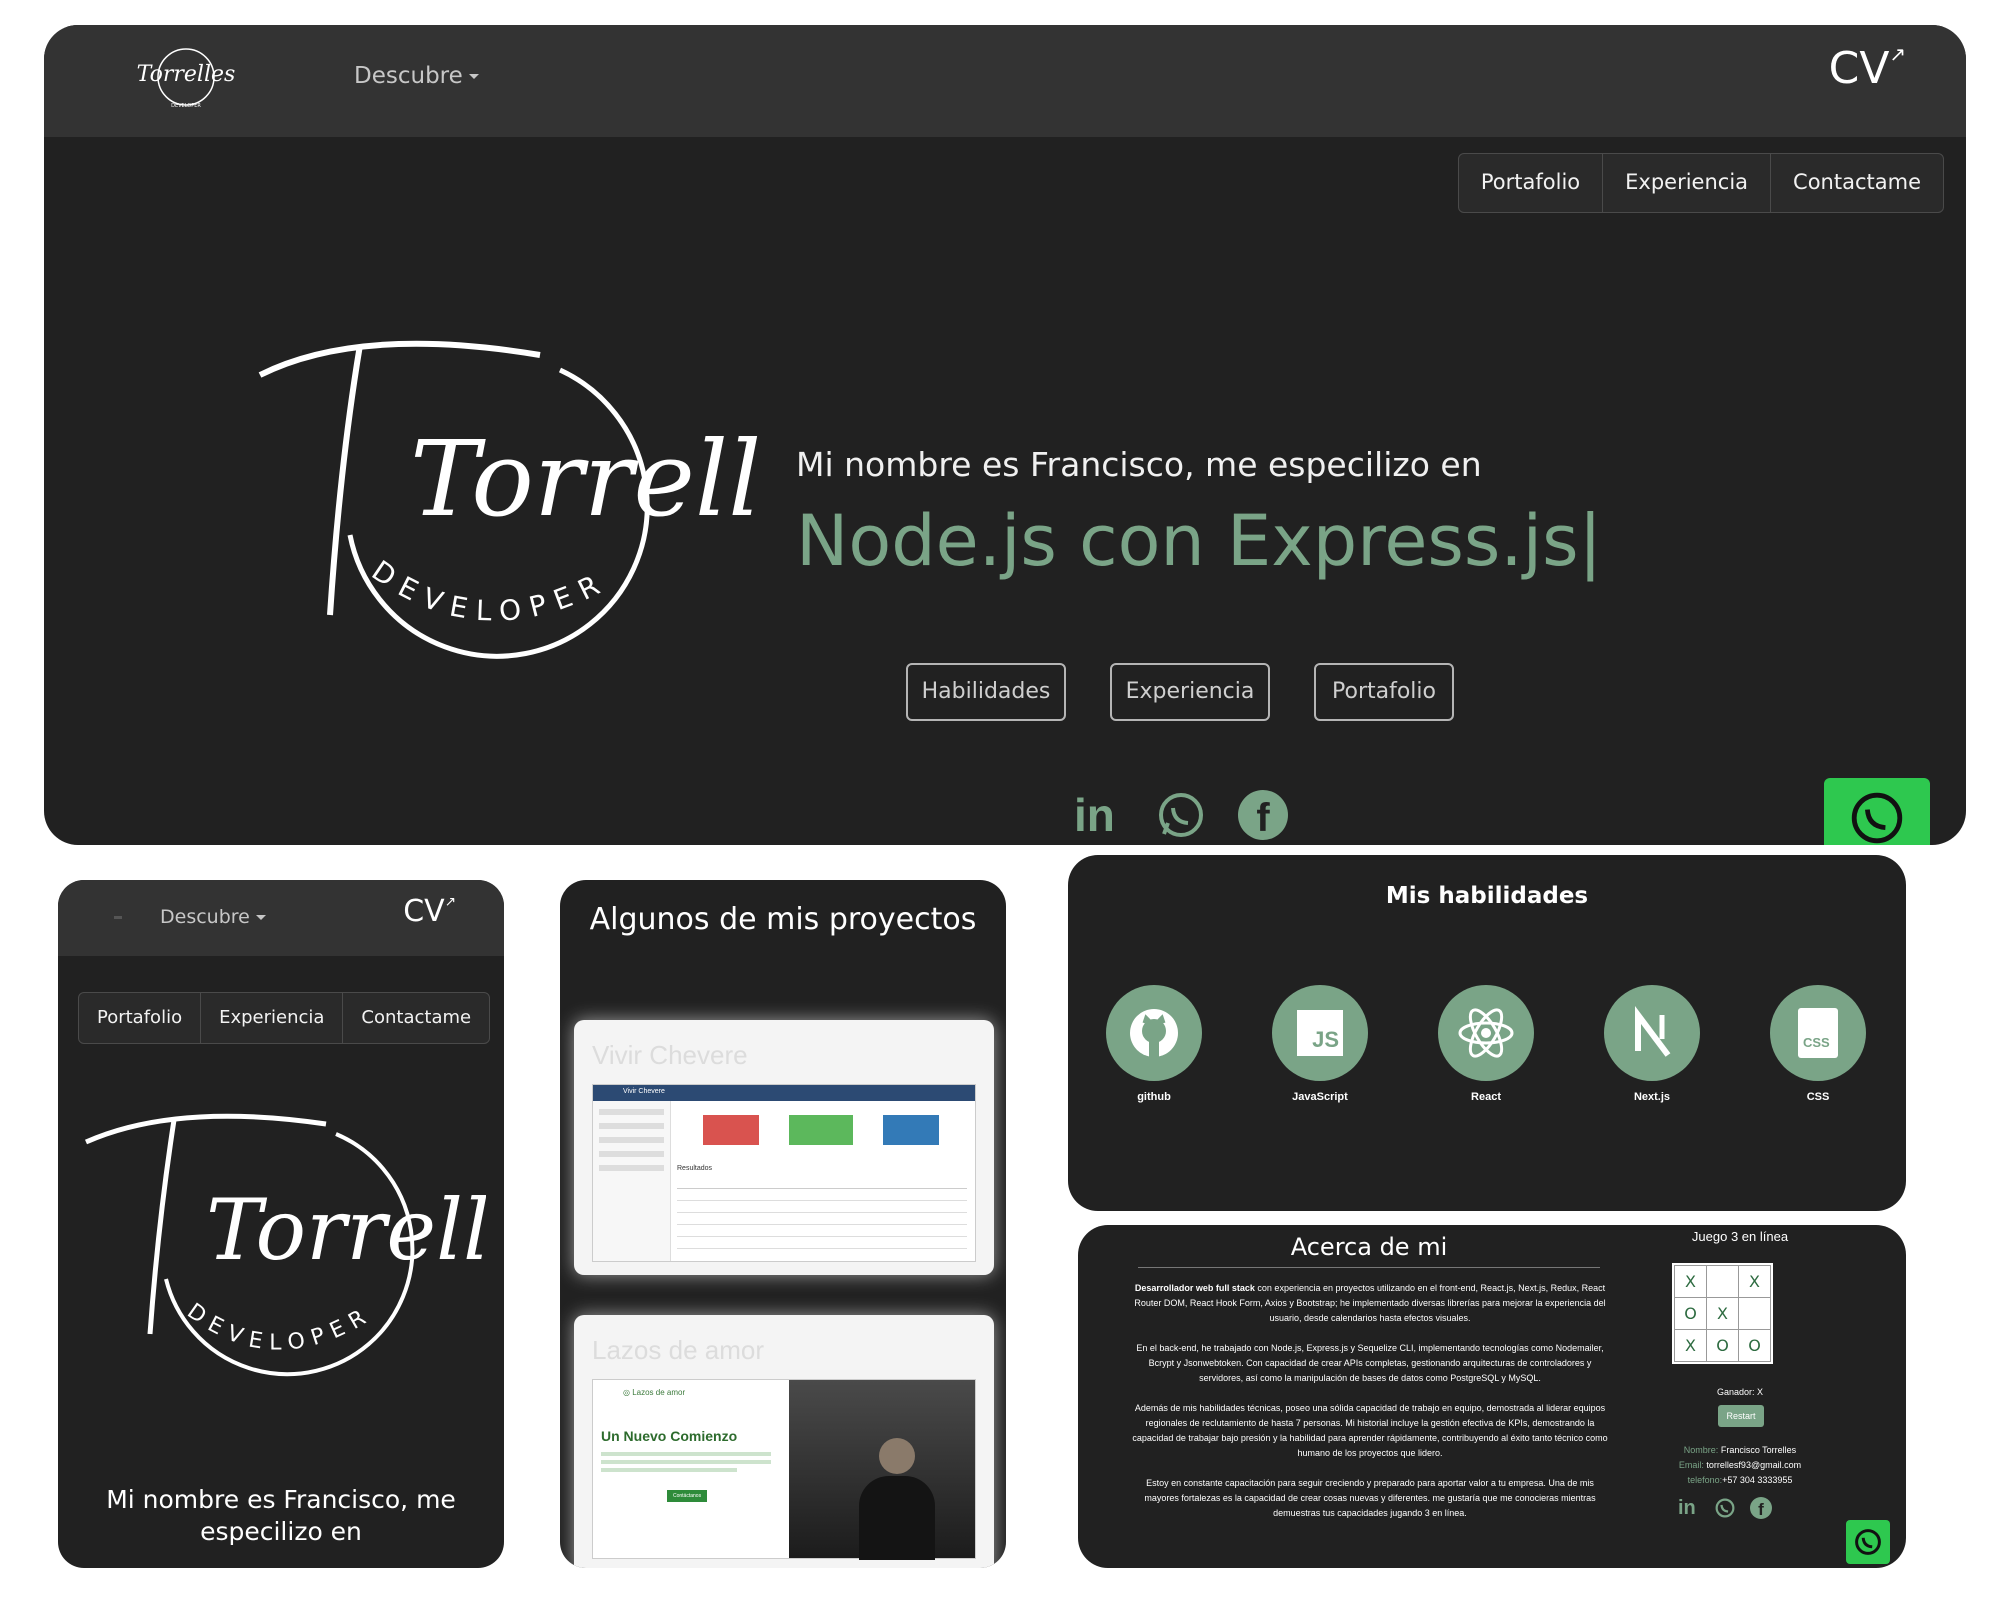 The image size is (2000, 1600). I want to click on mobile-hero-intro: Mi nombre es Francisco, me especilizo en, so click(281, 1515).